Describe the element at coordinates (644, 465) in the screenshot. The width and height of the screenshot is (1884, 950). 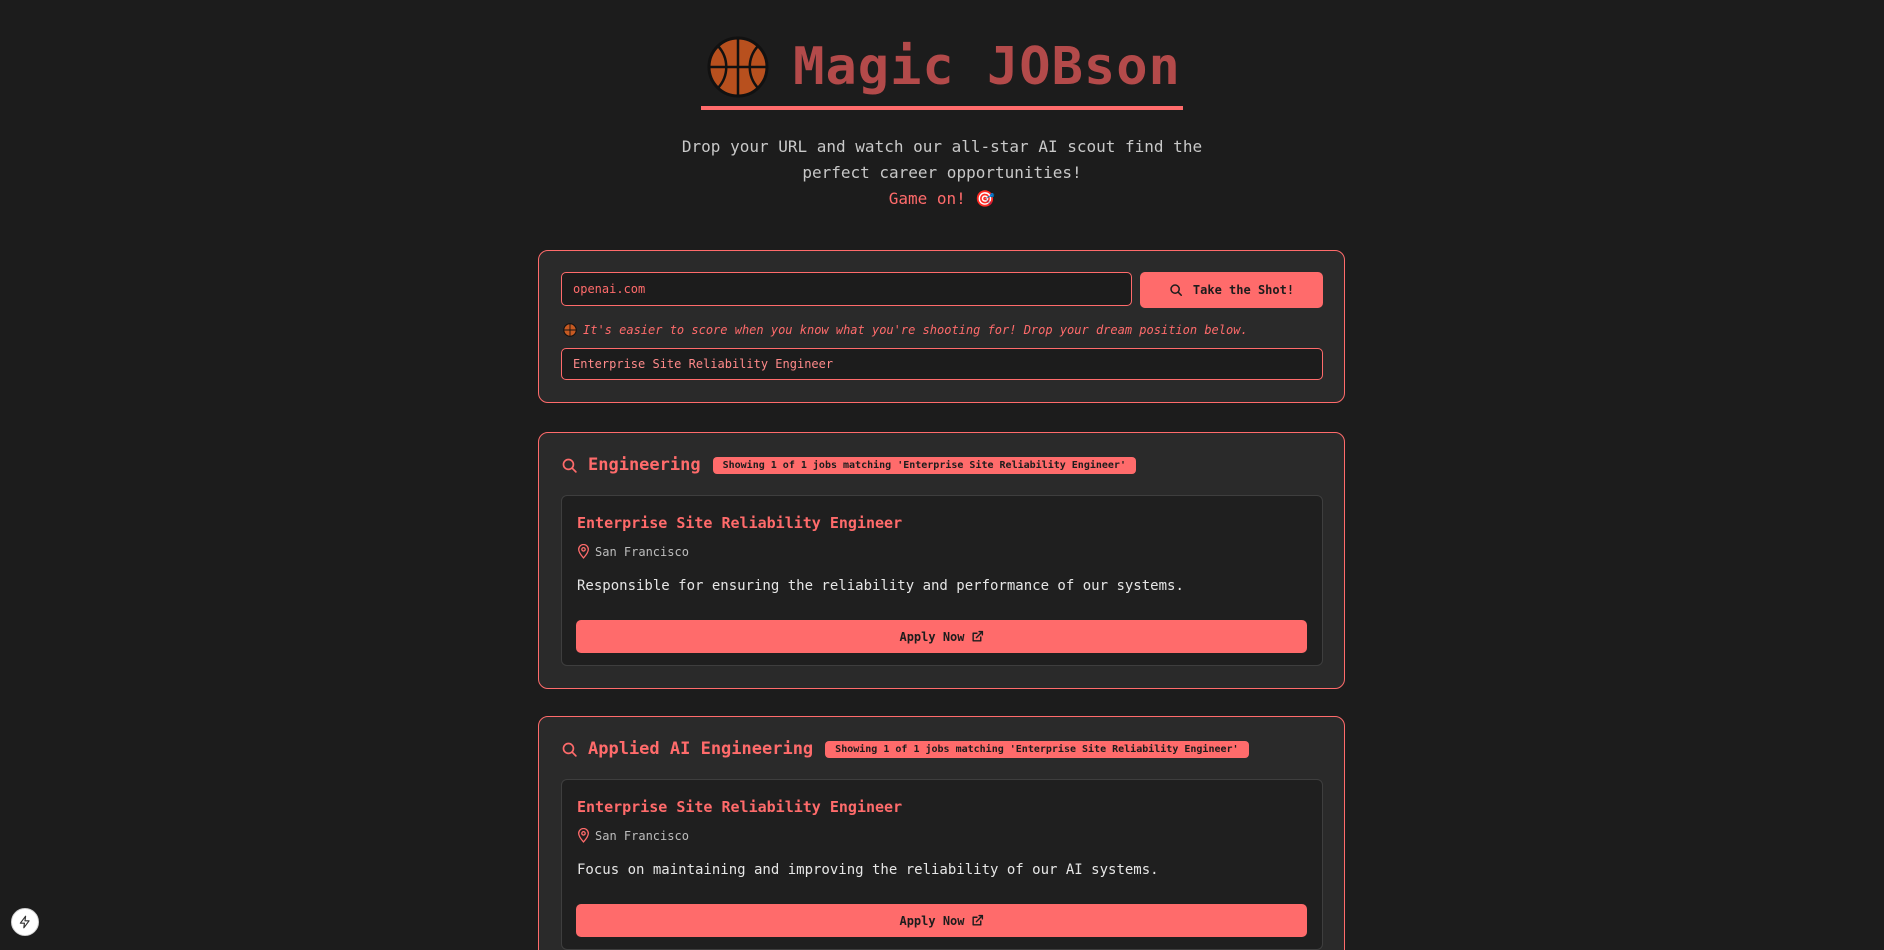
I see `category-title: Engineering` at that location.